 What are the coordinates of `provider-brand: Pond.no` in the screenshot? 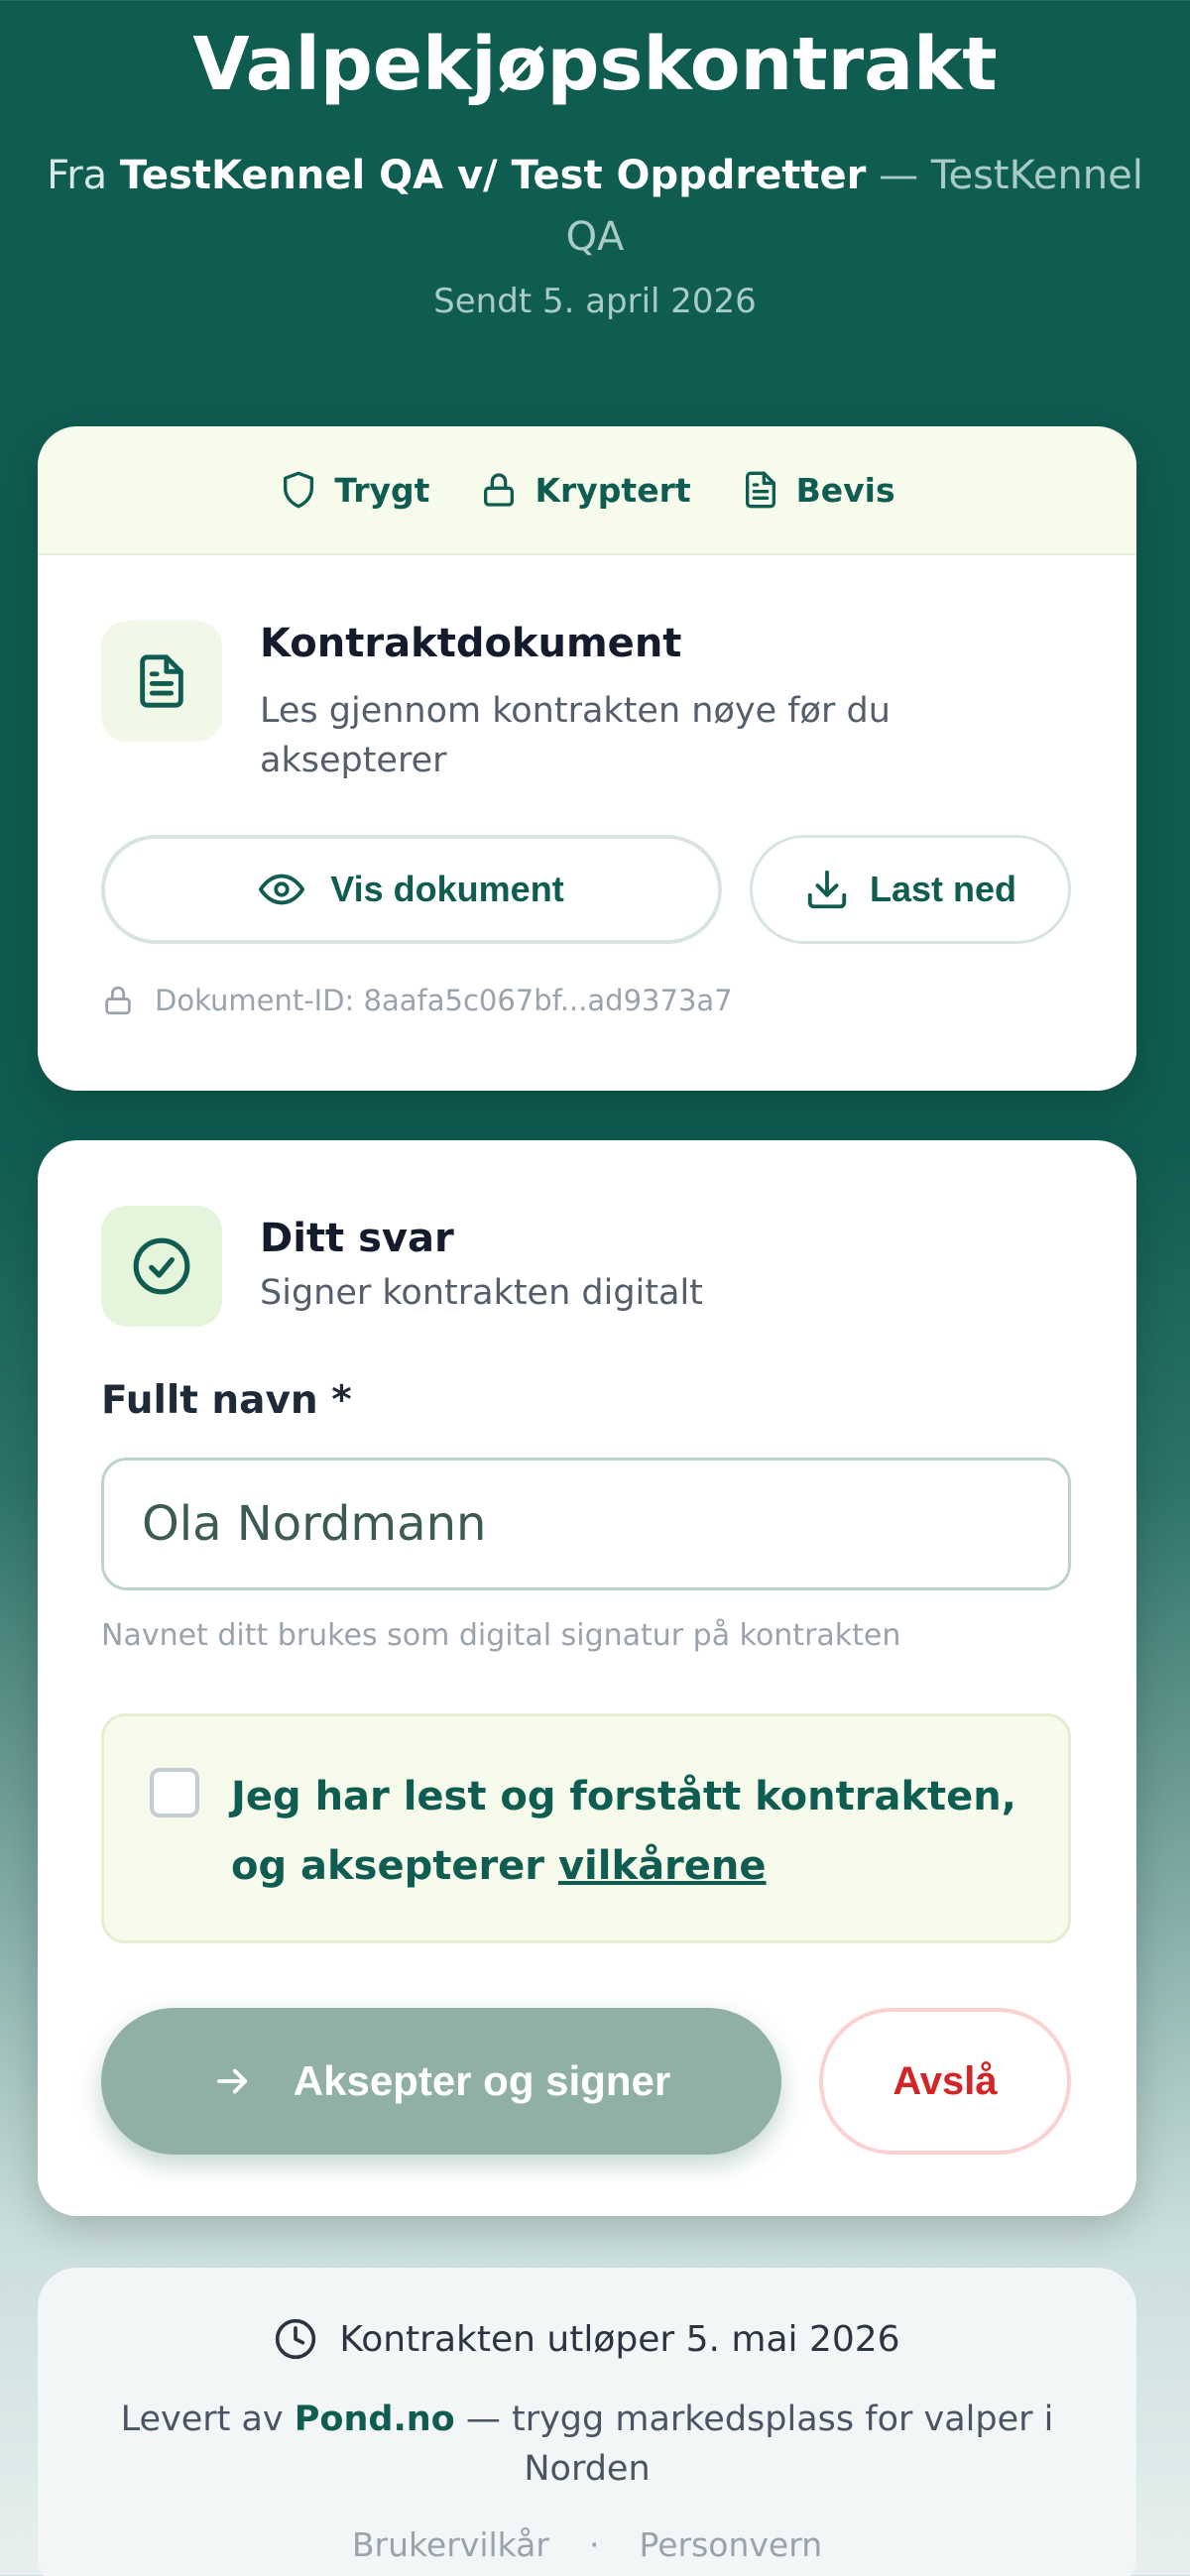 It's located at (375, 2419).